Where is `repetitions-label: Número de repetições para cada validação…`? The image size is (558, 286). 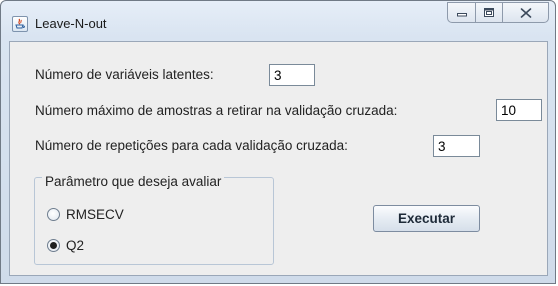
repetitions-label: Número de repetições para cada validação… is located at coordinates (191, 145).